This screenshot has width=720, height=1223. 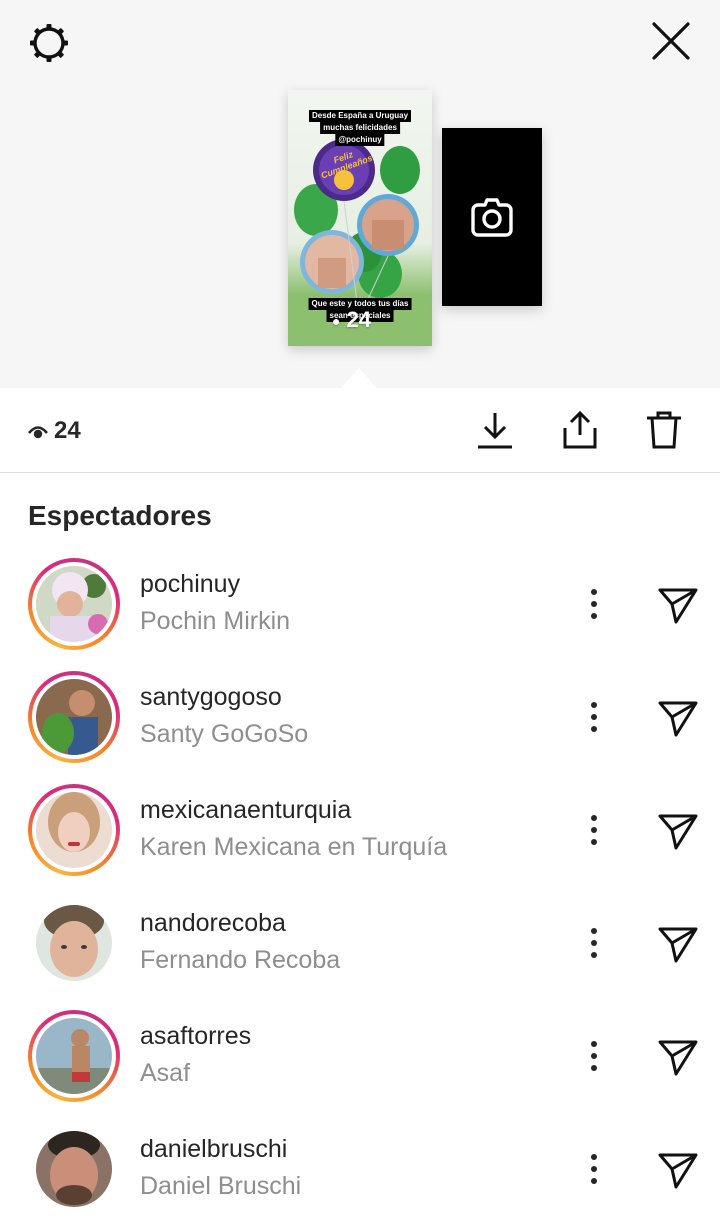 I want to click on viewer-full-name: Santy GoGoSo, so click(x=224, y=734).